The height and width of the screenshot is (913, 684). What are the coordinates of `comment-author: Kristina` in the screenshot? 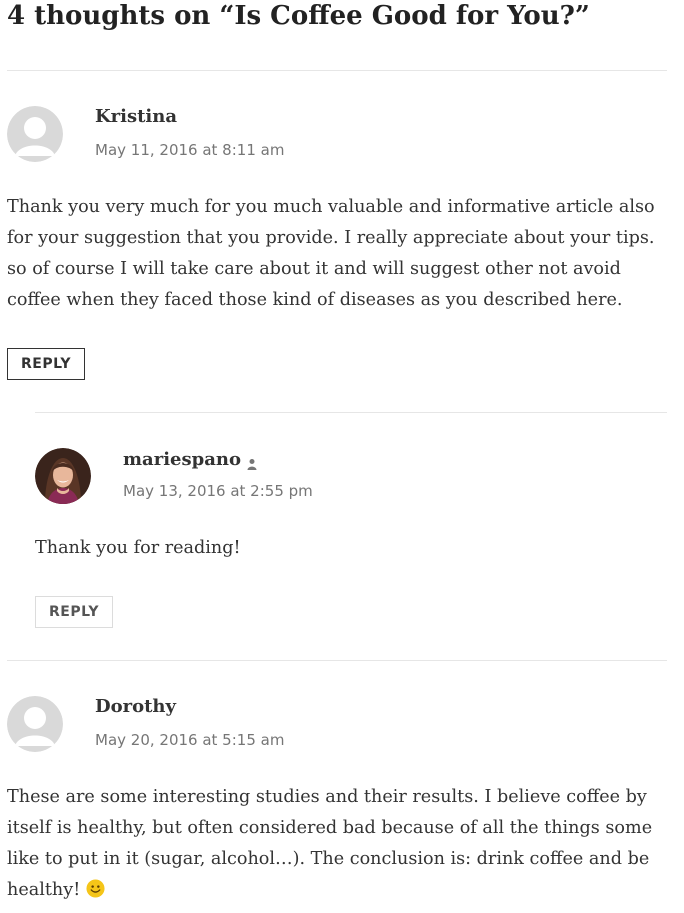 It's located at (136, 116).